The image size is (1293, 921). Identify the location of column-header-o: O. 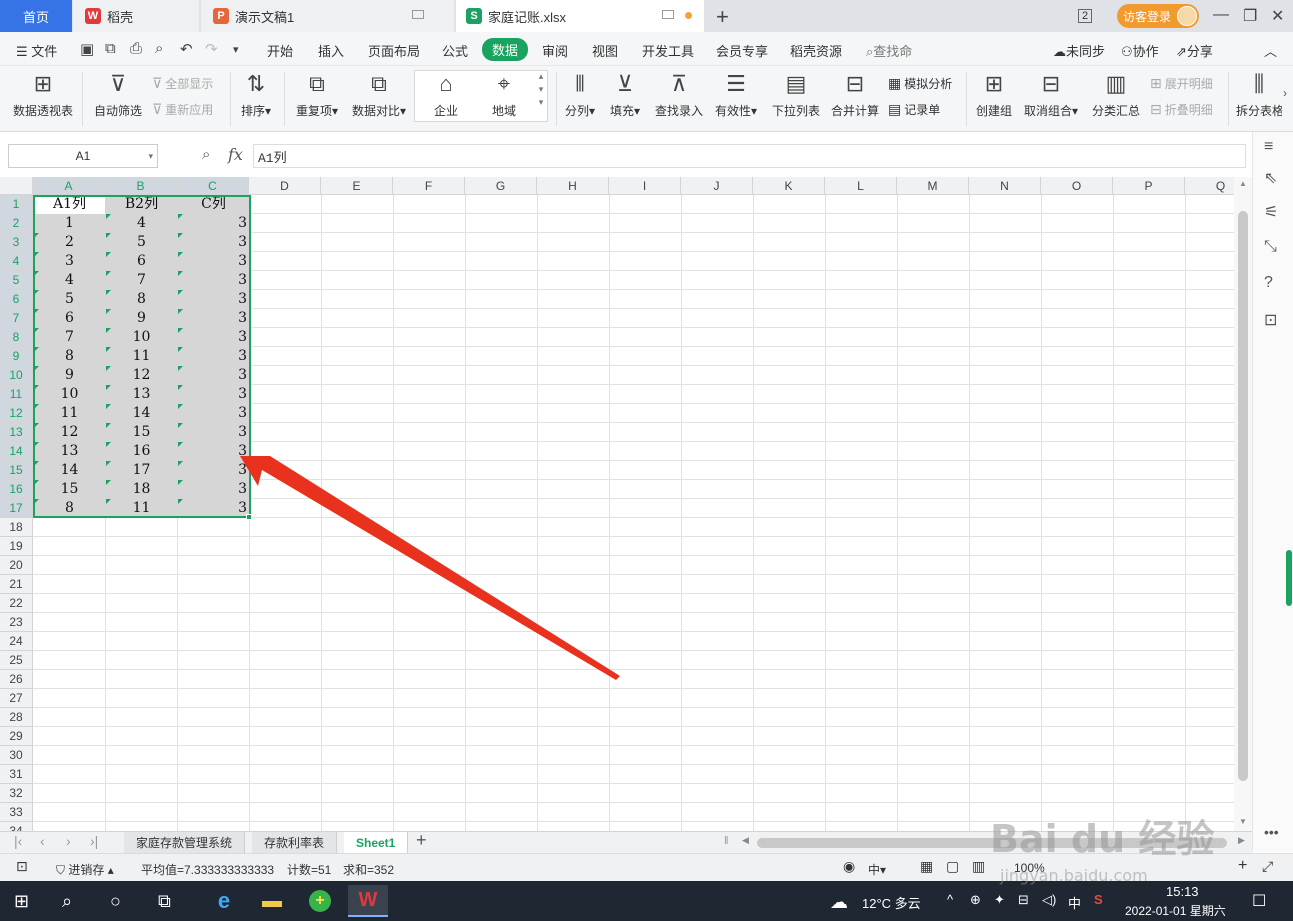
(1077, 186).